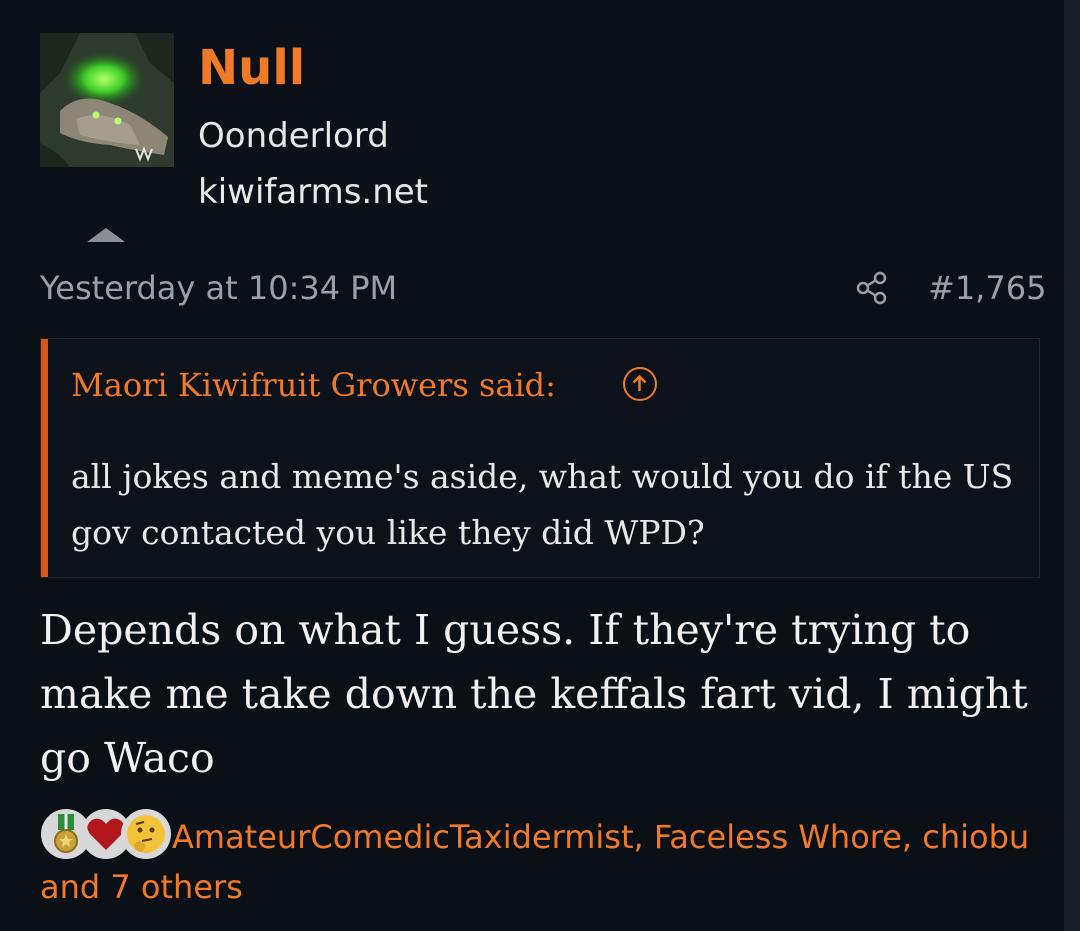 The height and width of the screenshot is (931, 1080). Describe the element at coordinates (1072, 465) in the screenshot. I see `page-right-edge` at that location.